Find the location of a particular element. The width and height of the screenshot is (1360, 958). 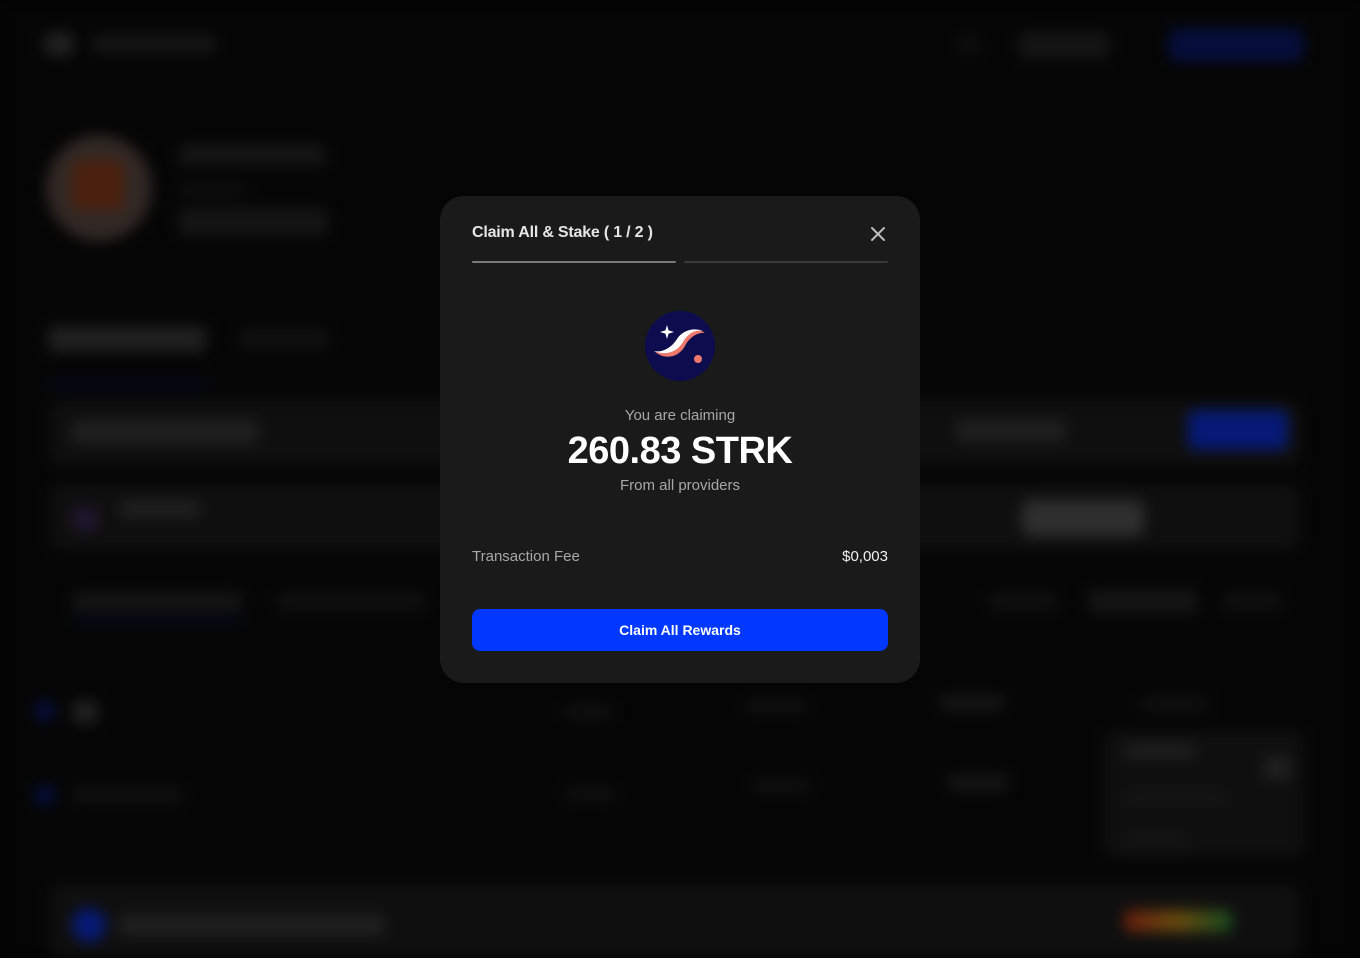

transaction-fee-label: Transaction Fee is located at coordinates (526, 556).